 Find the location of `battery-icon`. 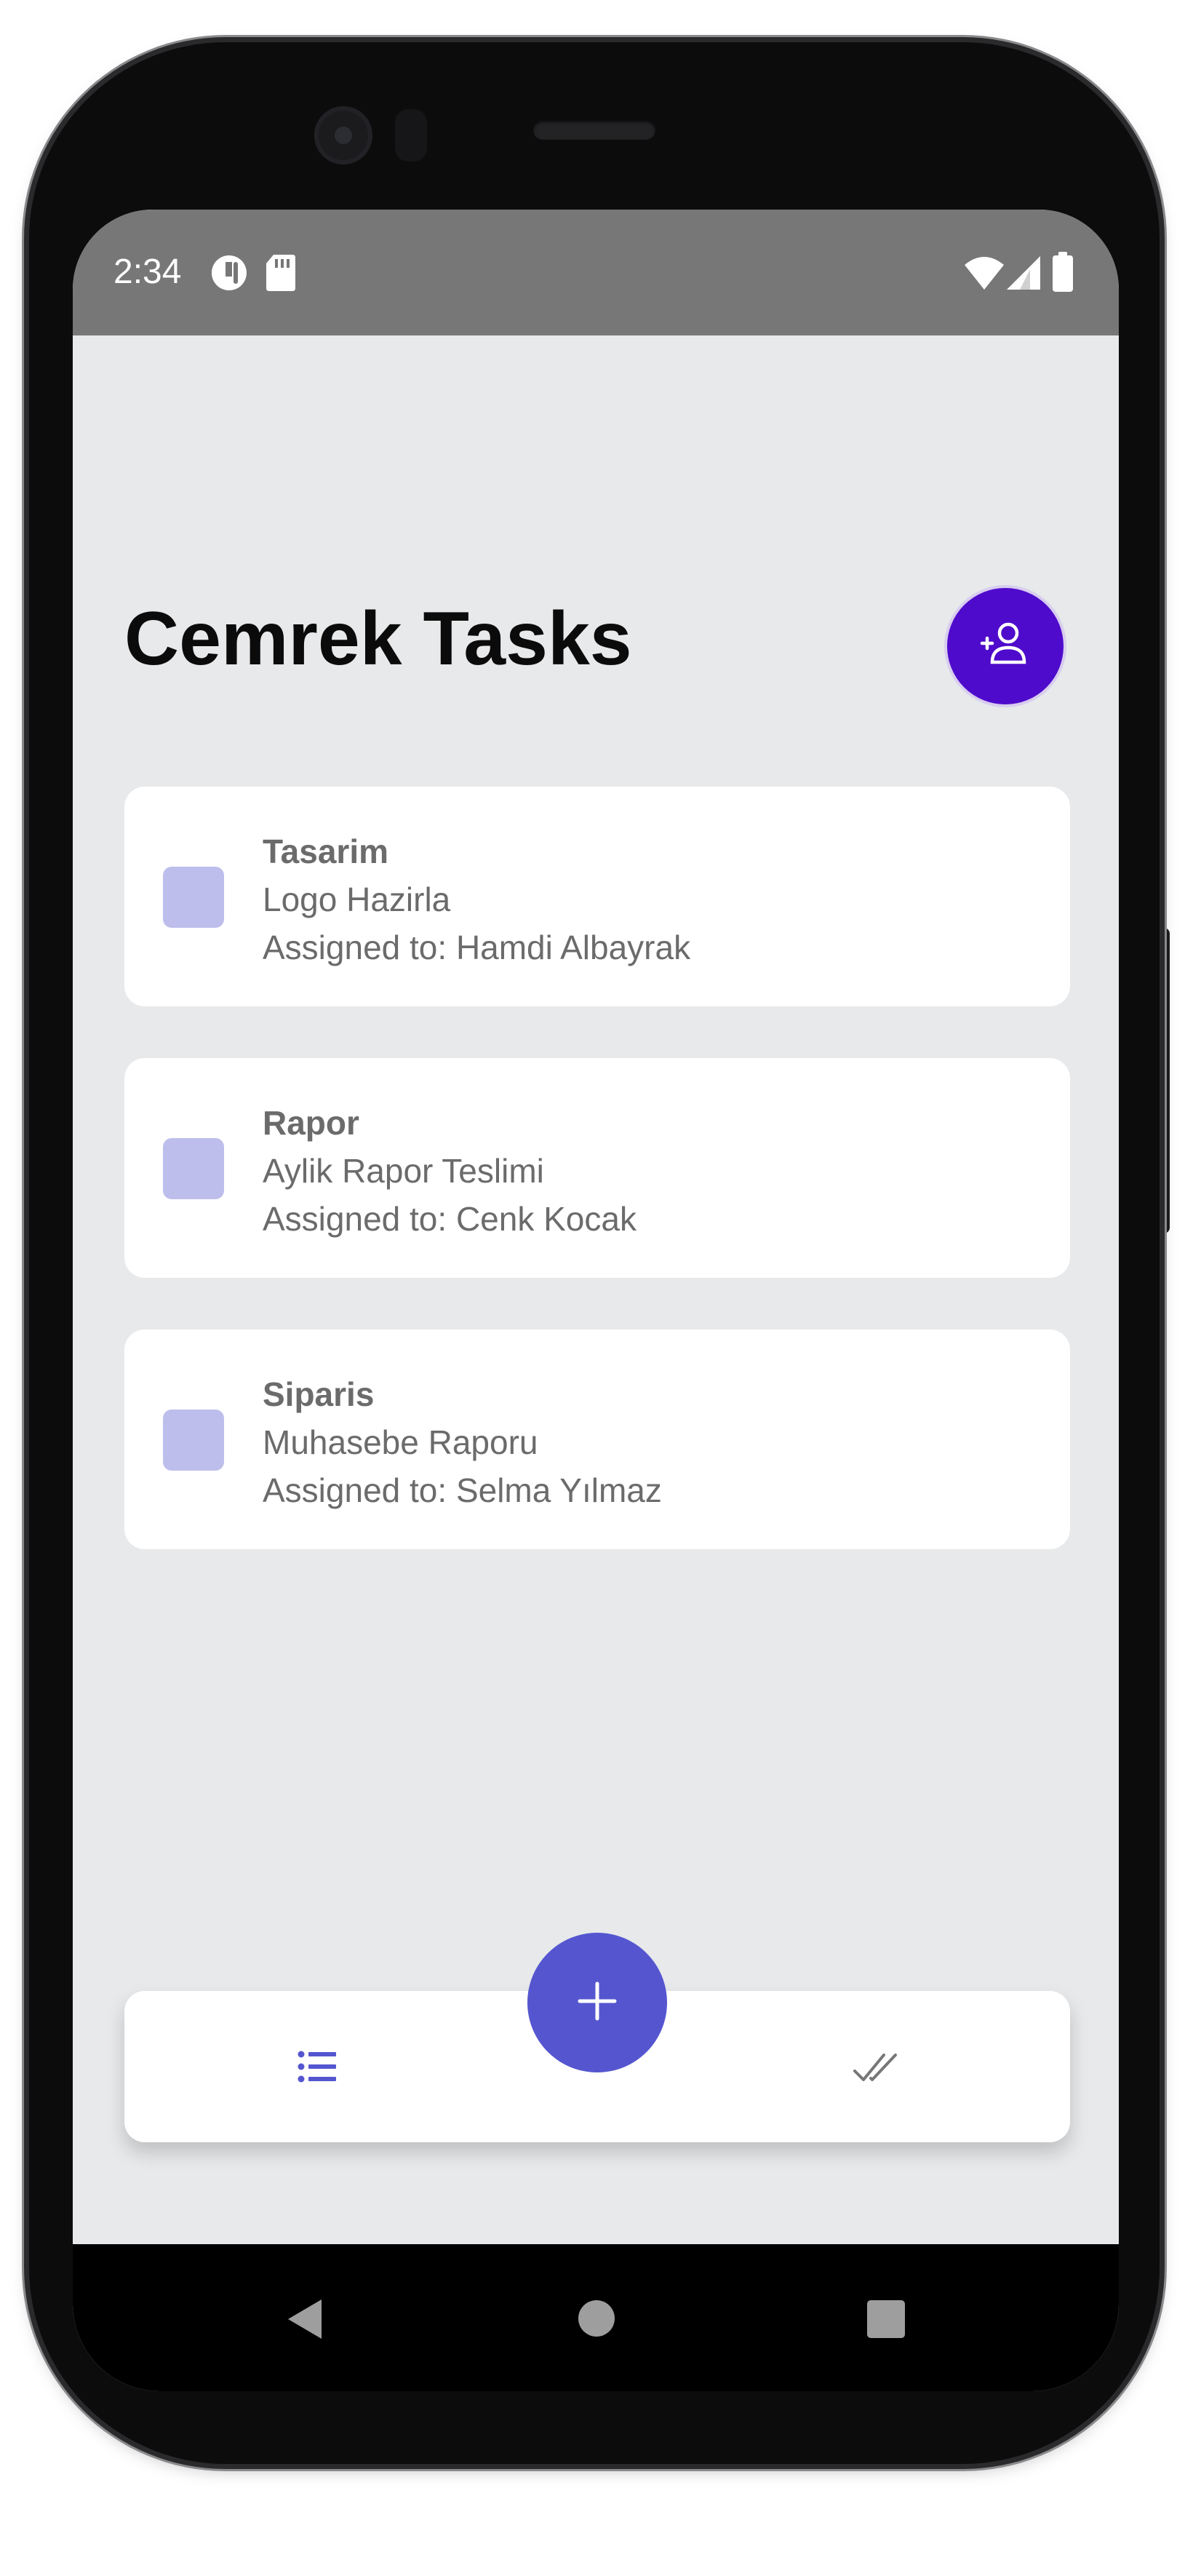

battery-icon is located at coordinates (1063, 274).